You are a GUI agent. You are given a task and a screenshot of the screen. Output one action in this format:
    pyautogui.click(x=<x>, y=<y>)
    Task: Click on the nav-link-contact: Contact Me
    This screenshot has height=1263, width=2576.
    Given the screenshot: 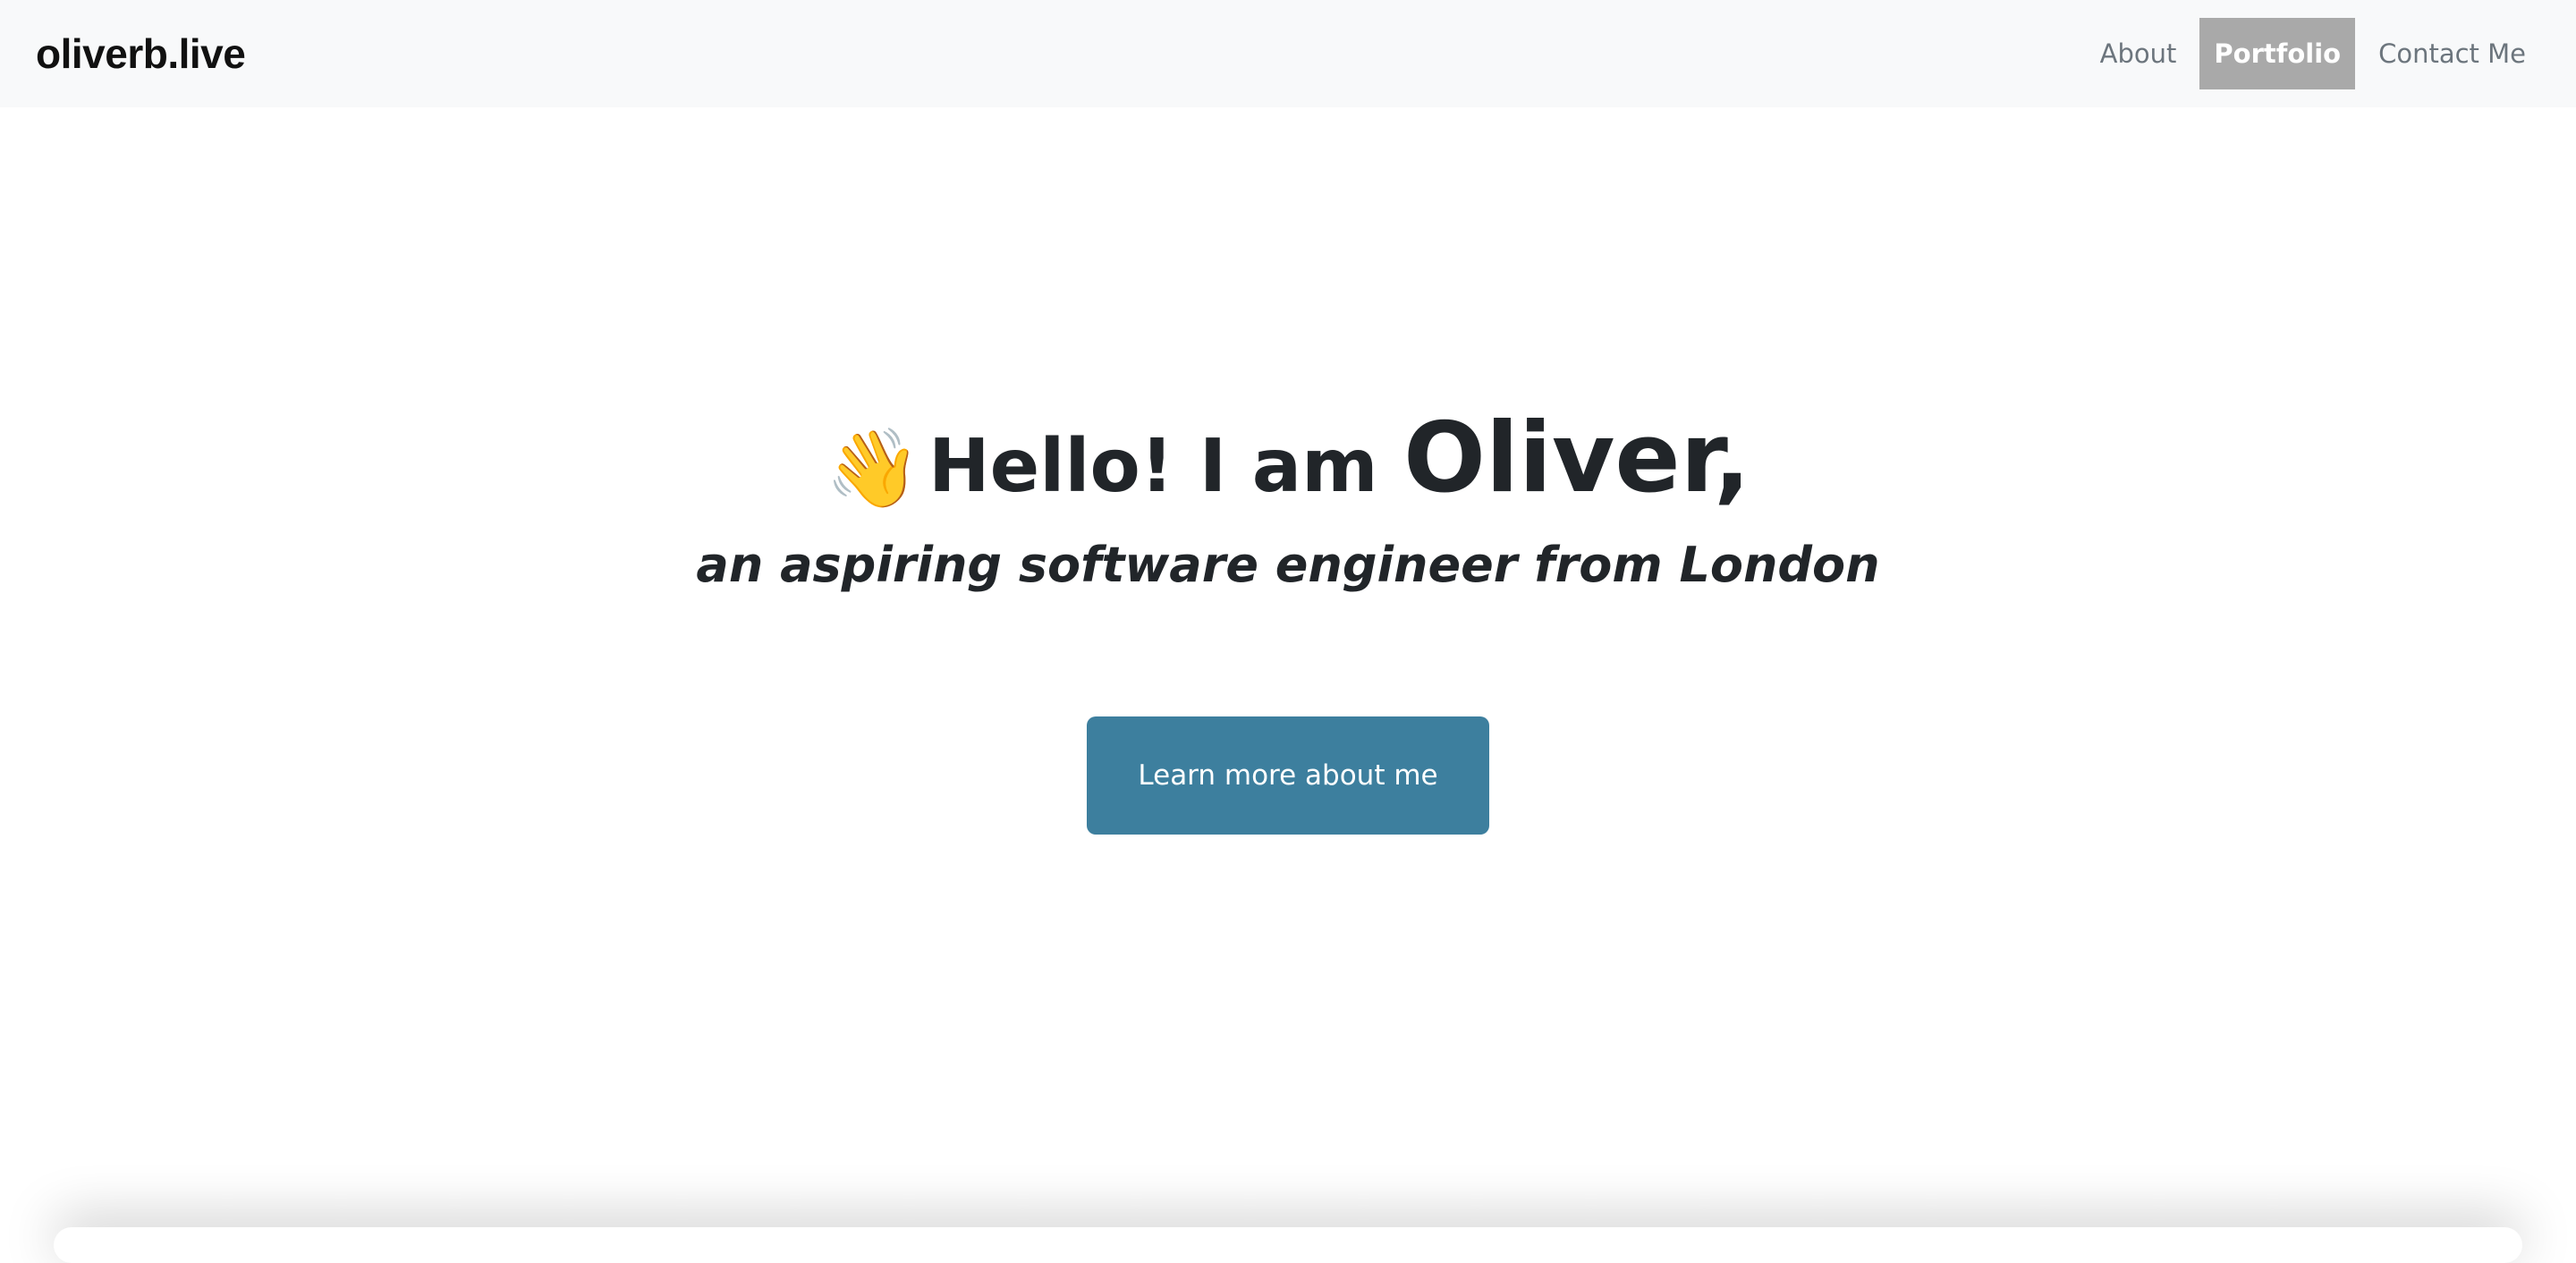 What is the action you would take?
    pyautogui.click(x=2452, y=53)
    